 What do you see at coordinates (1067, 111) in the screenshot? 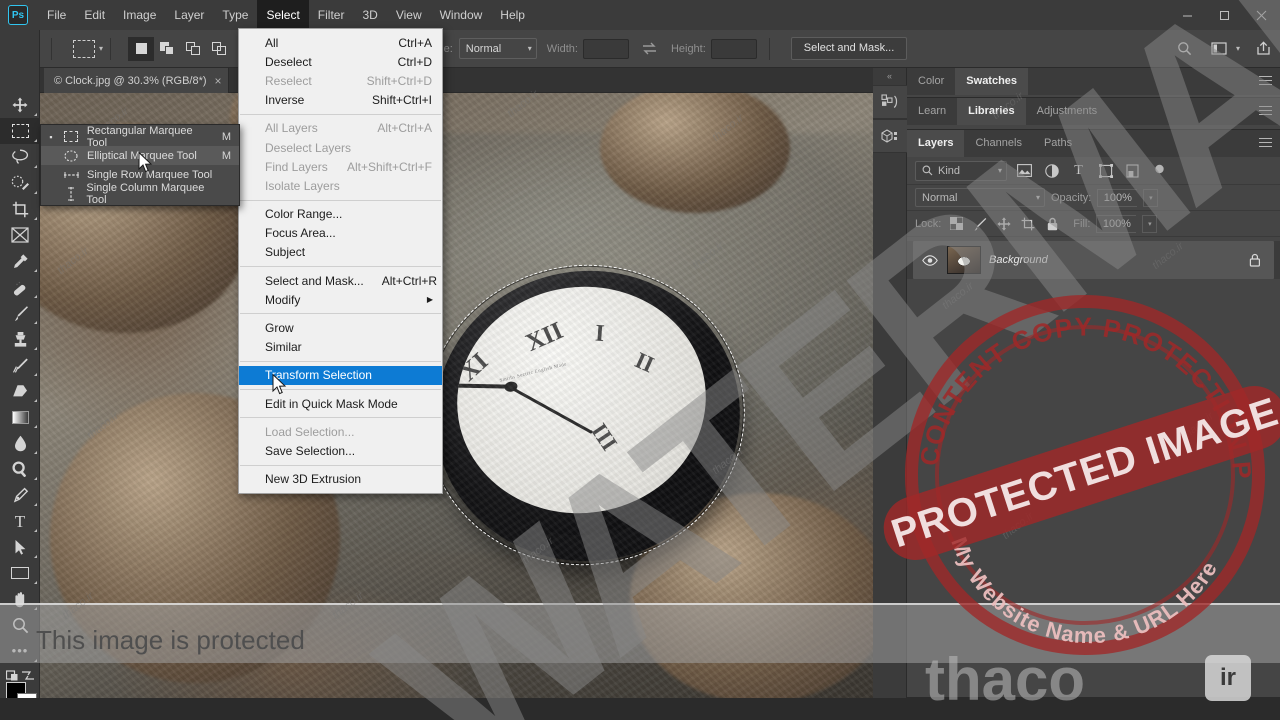
I see `tab-adjustments: Adjustments` at bounding box center [1067, 111].